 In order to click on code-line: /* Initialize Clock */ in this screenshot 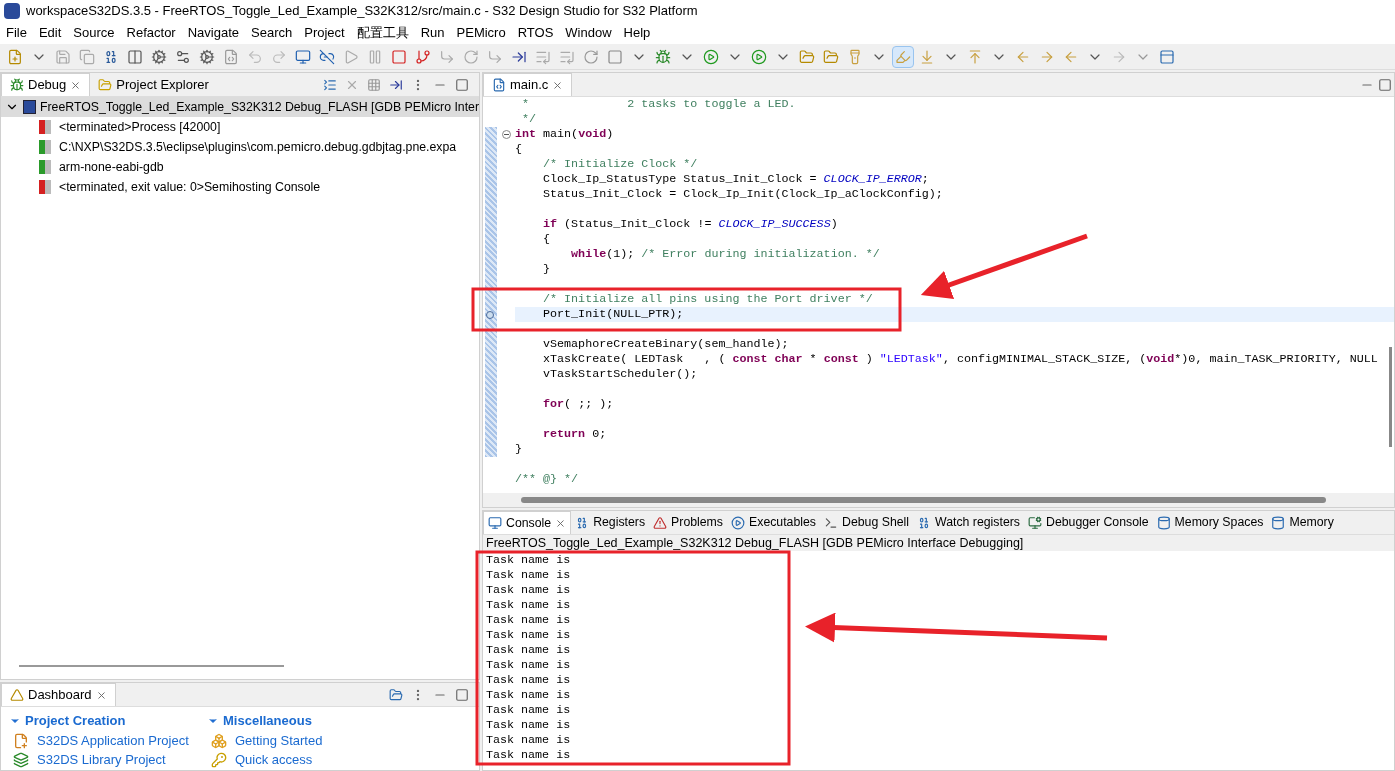, I will do `click(620, 164)`.